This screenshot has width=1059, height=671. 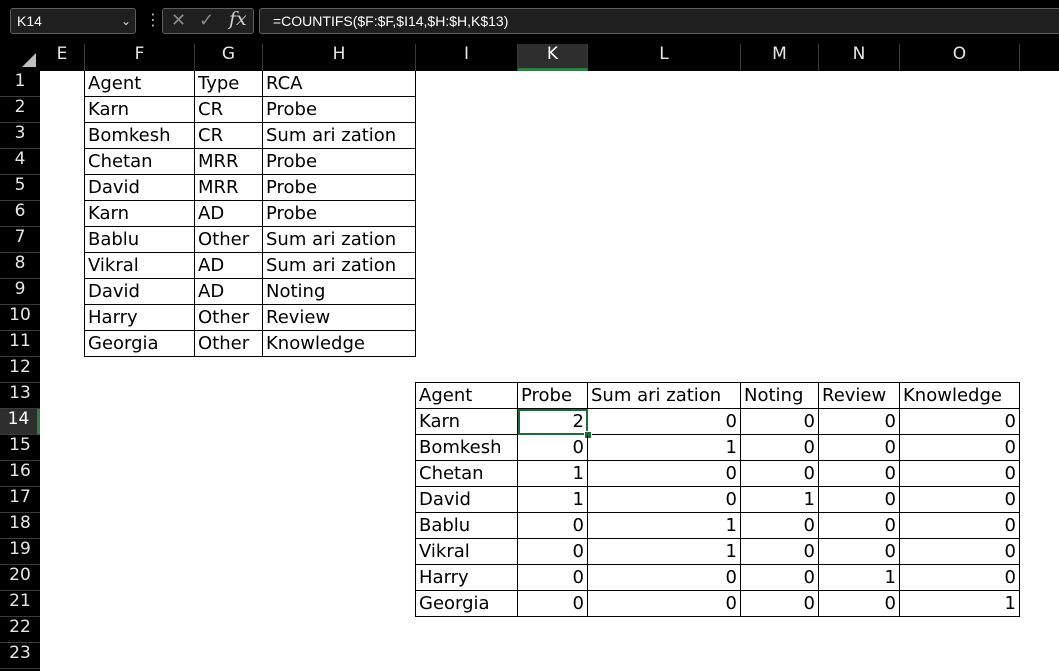 What do you see at coordinates (229, 84) in the screenshot?
I see `table-header-cell: Type` at bounding box center [229, 84].